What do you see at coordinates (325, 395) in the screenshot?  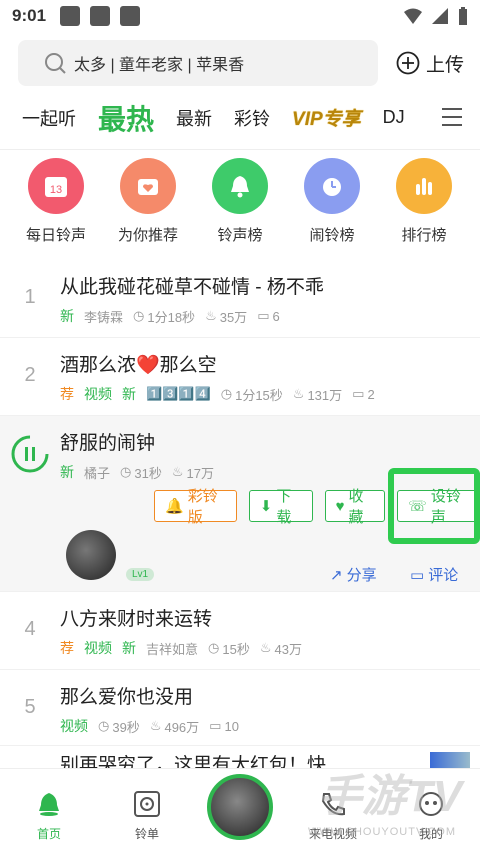 I see `hot-count: 131万` at bounding box center [325, 395].